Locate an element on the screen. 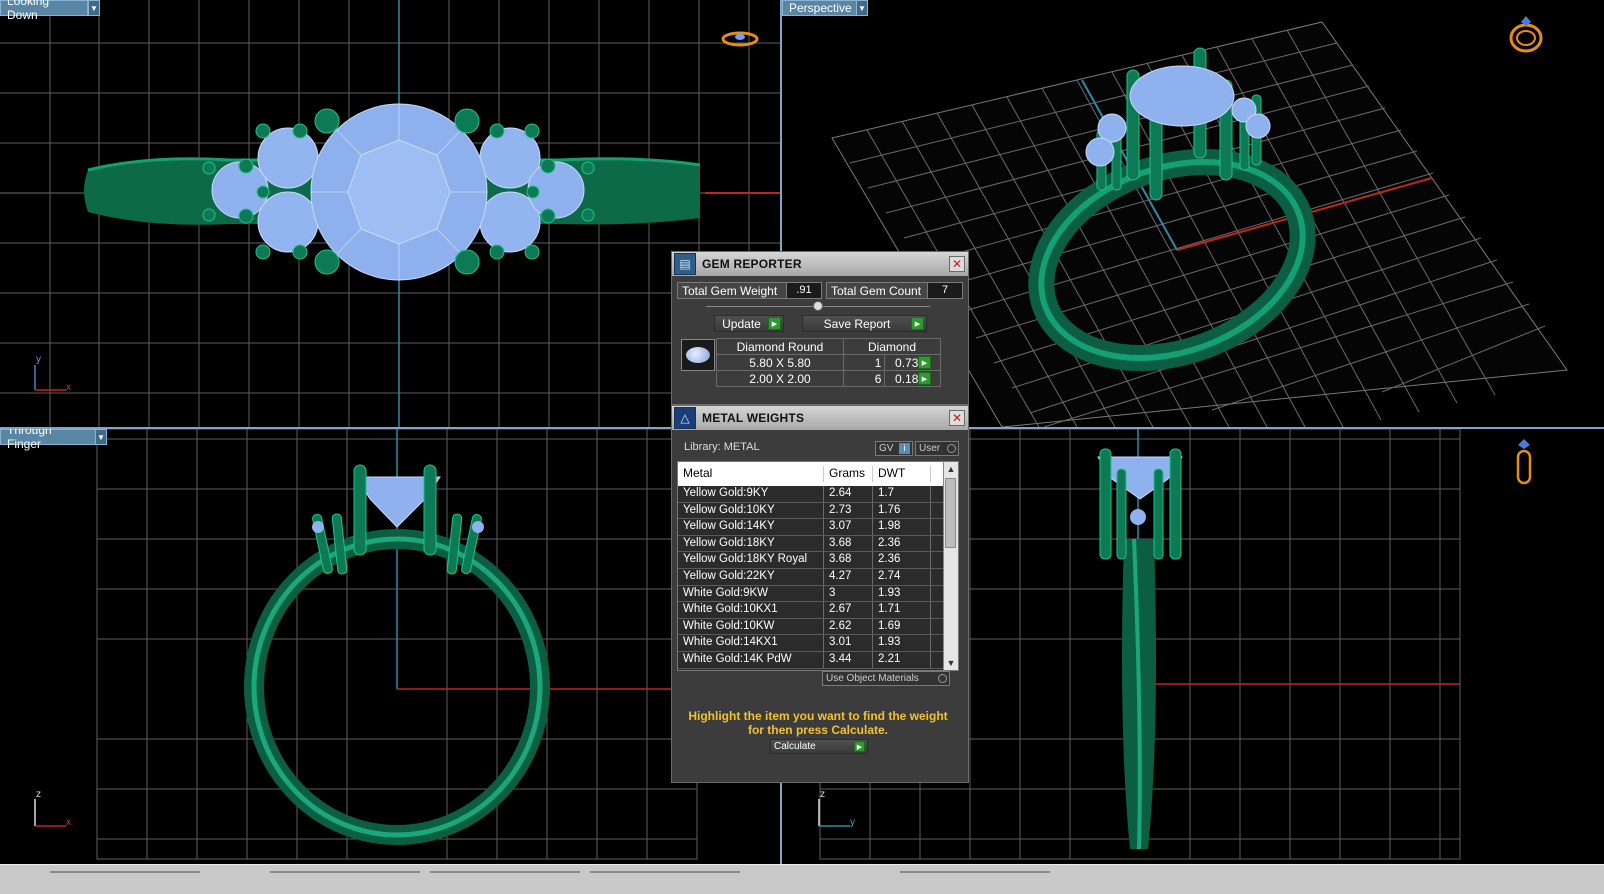  metal-name: Yellow Gold:18KY Royal is located at coordinates (751, 560).